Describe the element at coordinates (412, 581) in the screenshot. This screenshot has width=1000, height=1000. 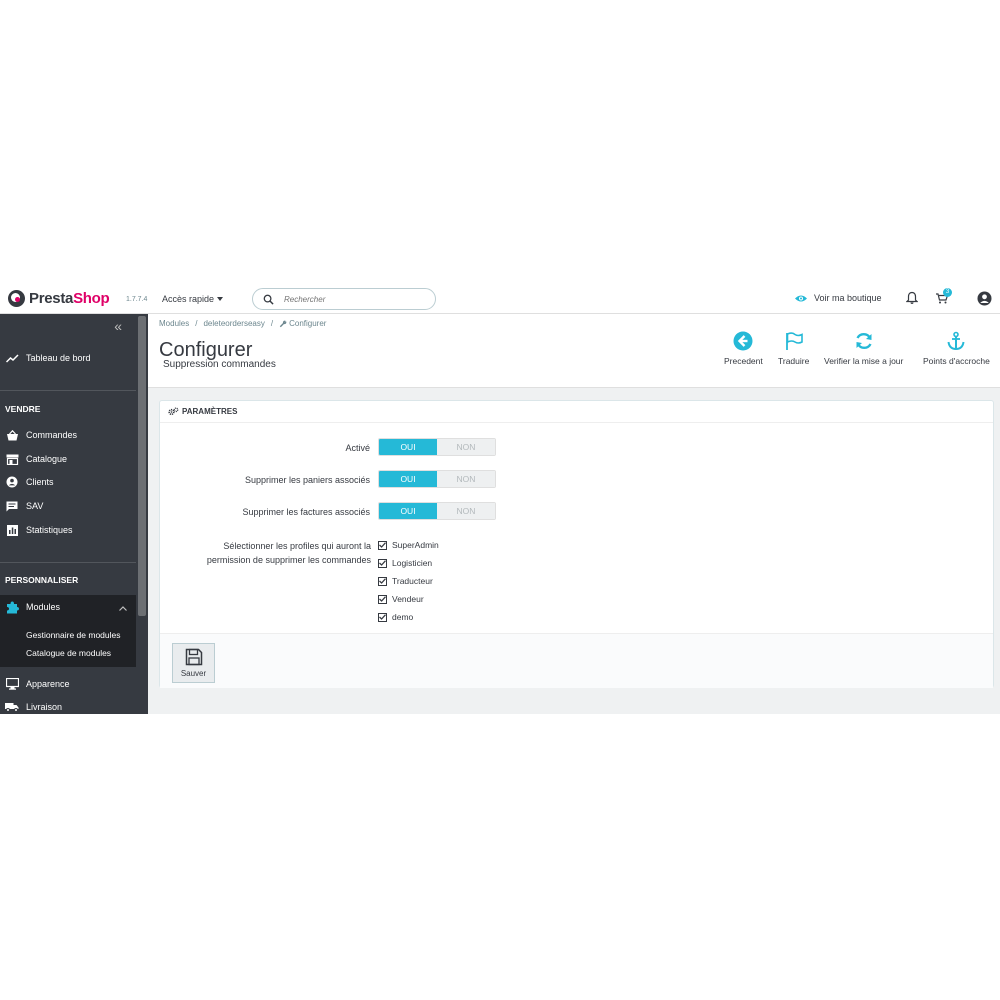
I see `profile-label: Traducteur` at that location.